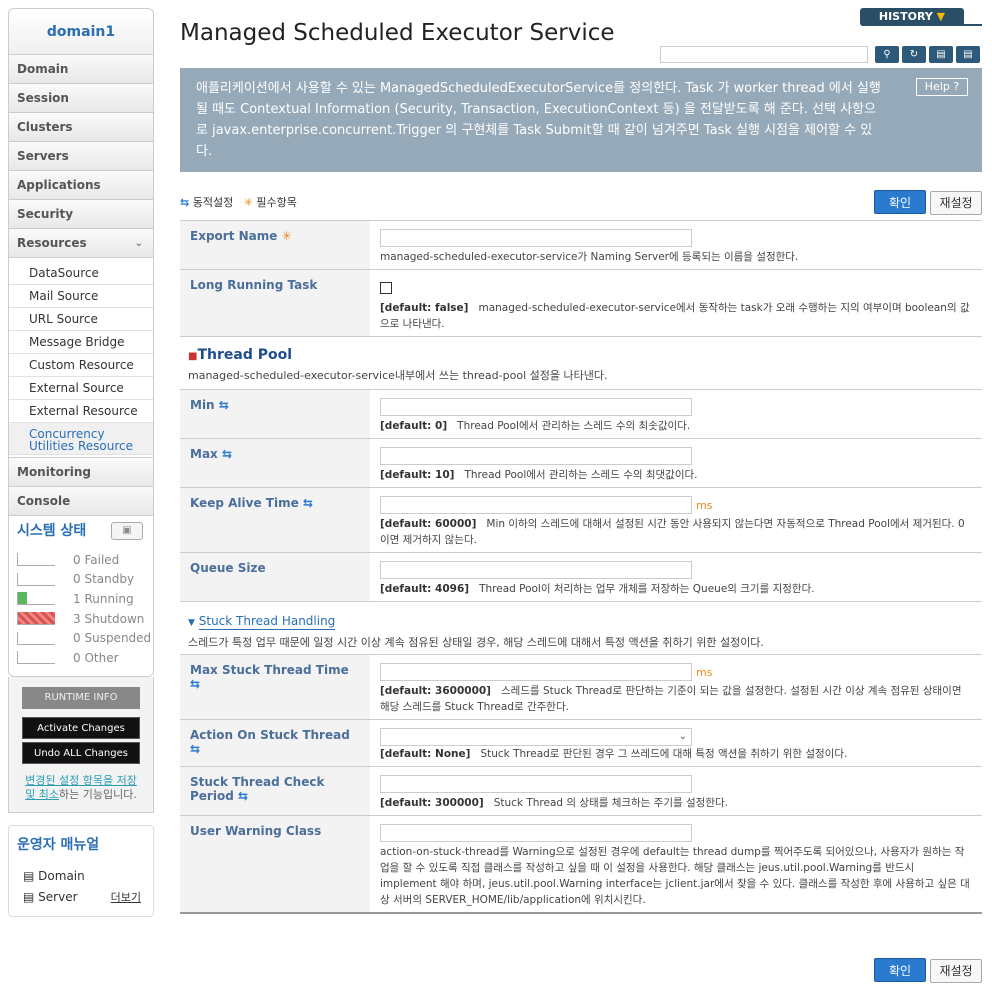  I want to click on sub-external-resource: External Resource, so click(81, 411).